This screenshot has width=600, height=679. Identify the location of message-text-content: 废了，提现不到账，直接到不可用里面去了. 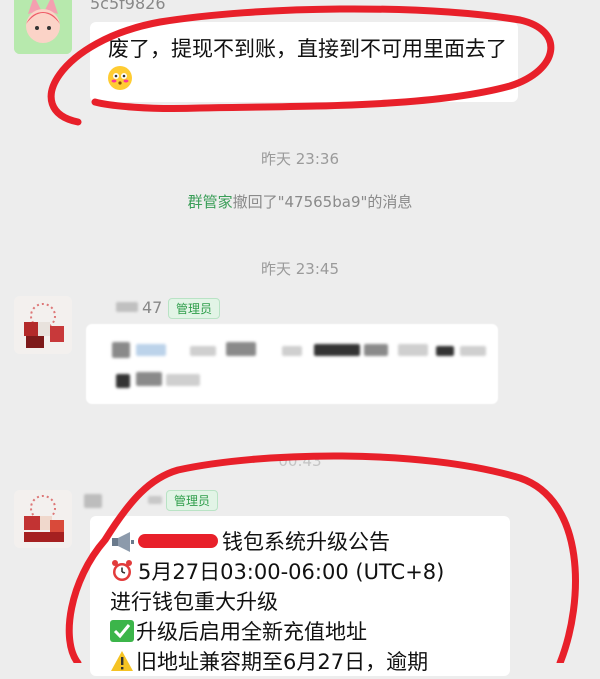
(307, 49).